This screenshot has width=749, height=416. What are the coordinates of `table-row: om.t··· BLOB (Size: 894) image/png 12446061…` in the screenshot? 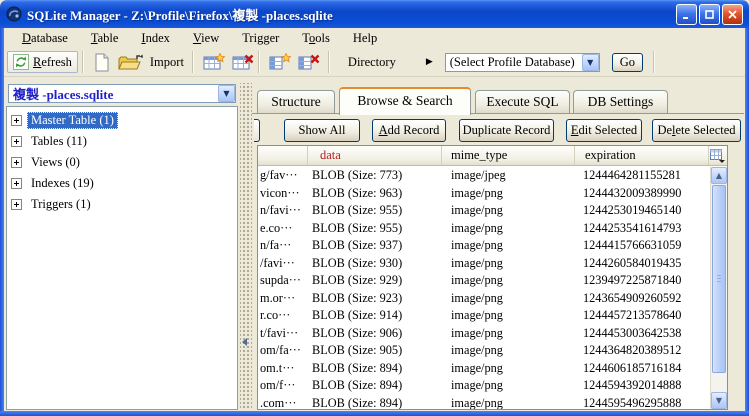 It's located at (492, 369).